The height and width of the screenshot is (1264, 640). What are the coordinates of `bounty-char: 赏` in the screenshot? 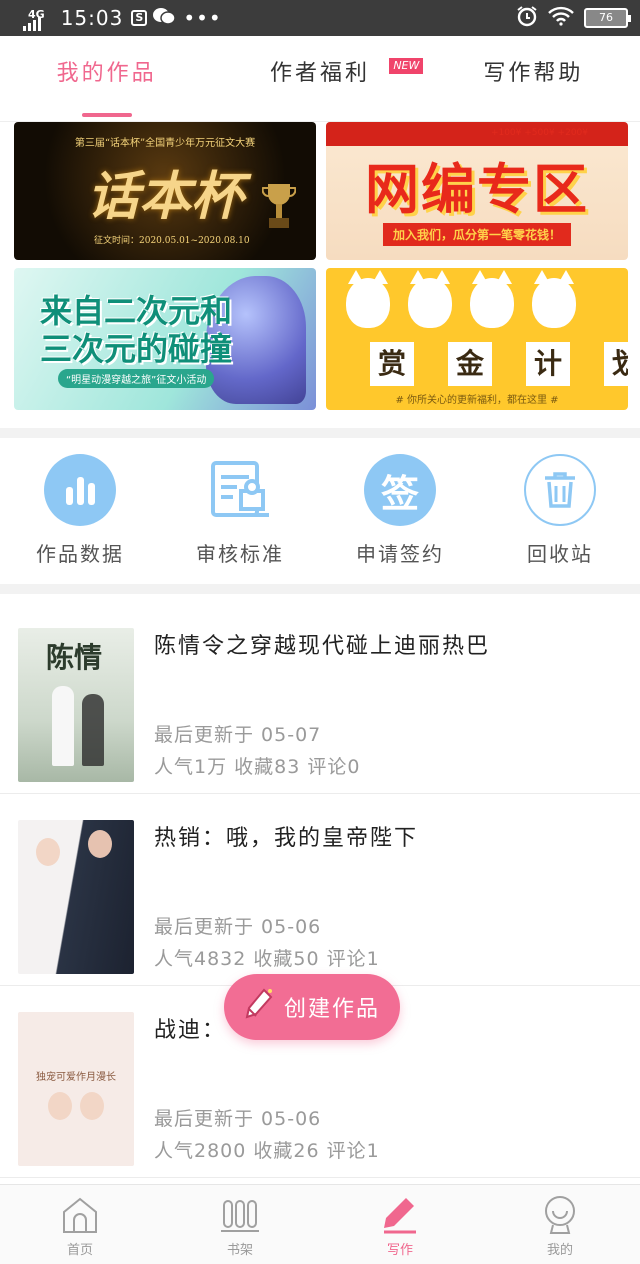 It's located at (392, 364).